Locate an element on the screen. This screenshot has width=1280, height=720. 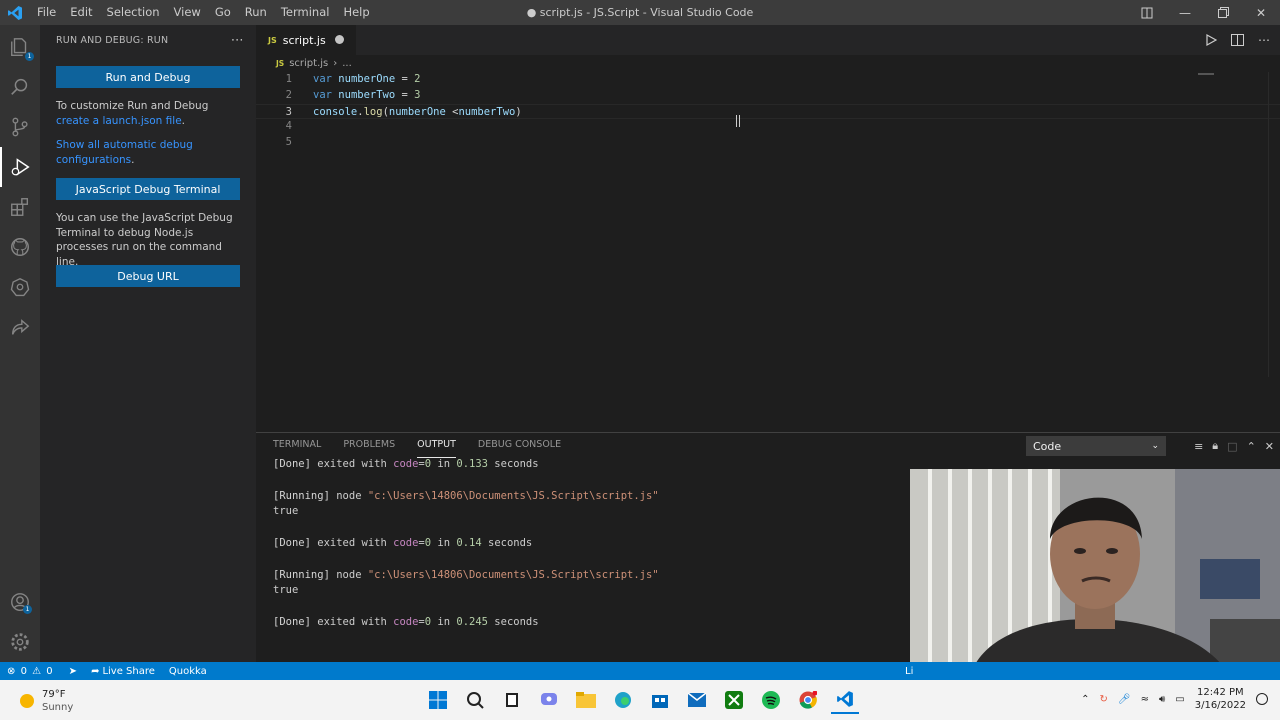
notifications-icon is located at coordinates (1262, 699).